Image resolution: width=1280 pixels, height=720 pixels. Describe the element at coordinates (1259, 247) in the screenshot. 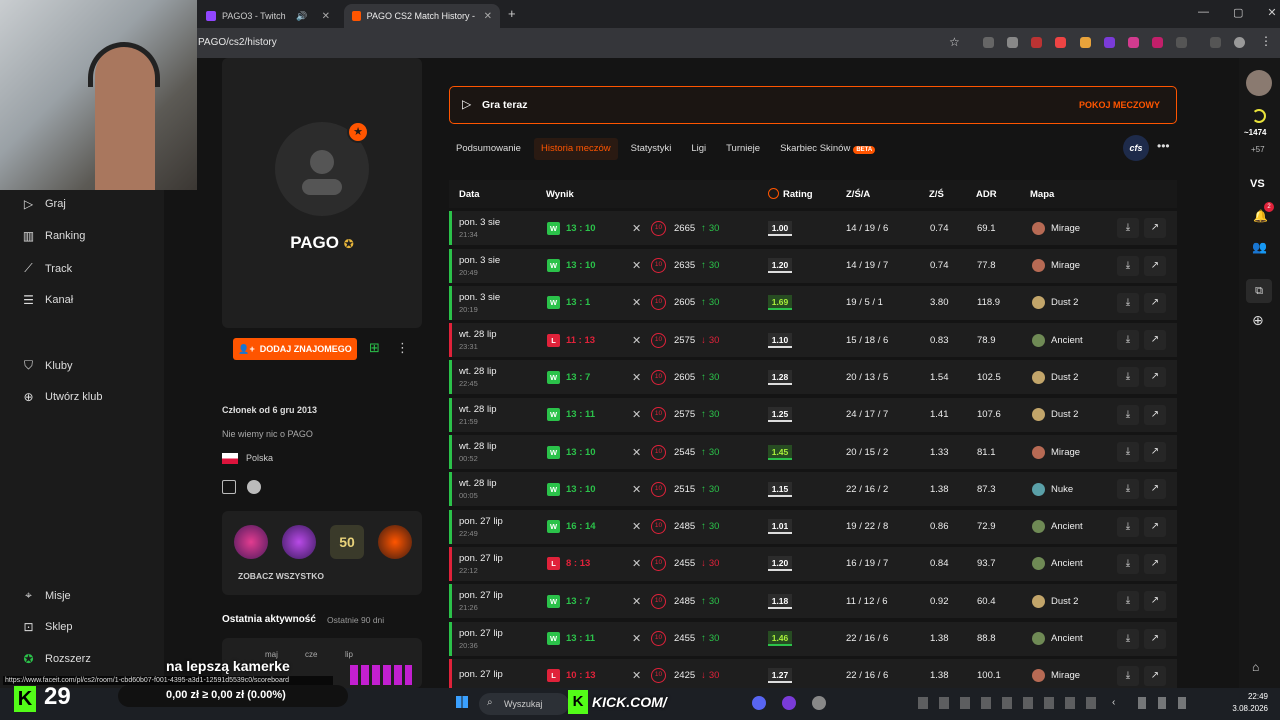

I see `friends-icon: 👥` at that location.